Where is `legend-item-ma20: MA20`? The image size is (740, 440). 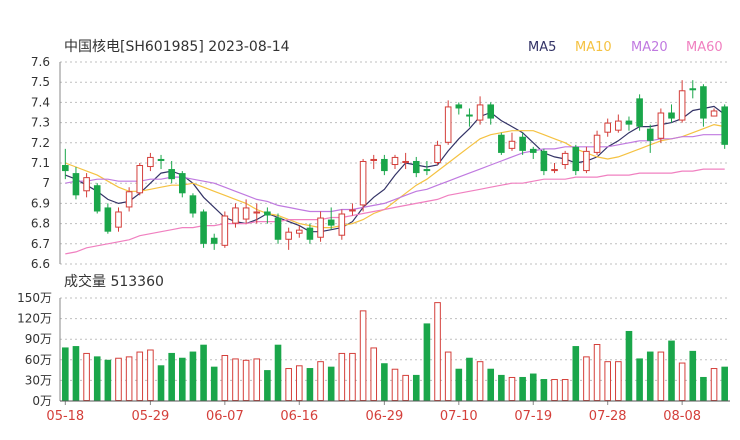
legend-item-ma20: MA20 is located at coordinates (649, 47).